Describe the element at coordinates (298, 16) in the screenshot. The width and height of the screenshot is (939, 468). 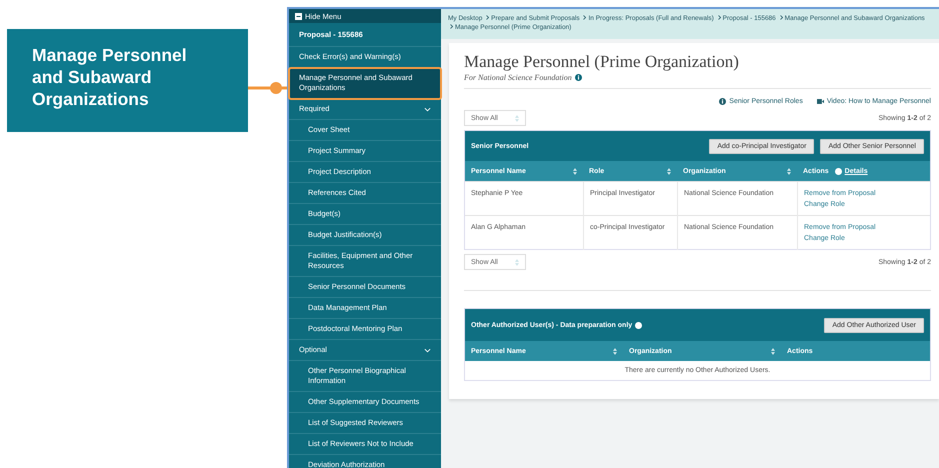
I see `minus-icon` at that location.